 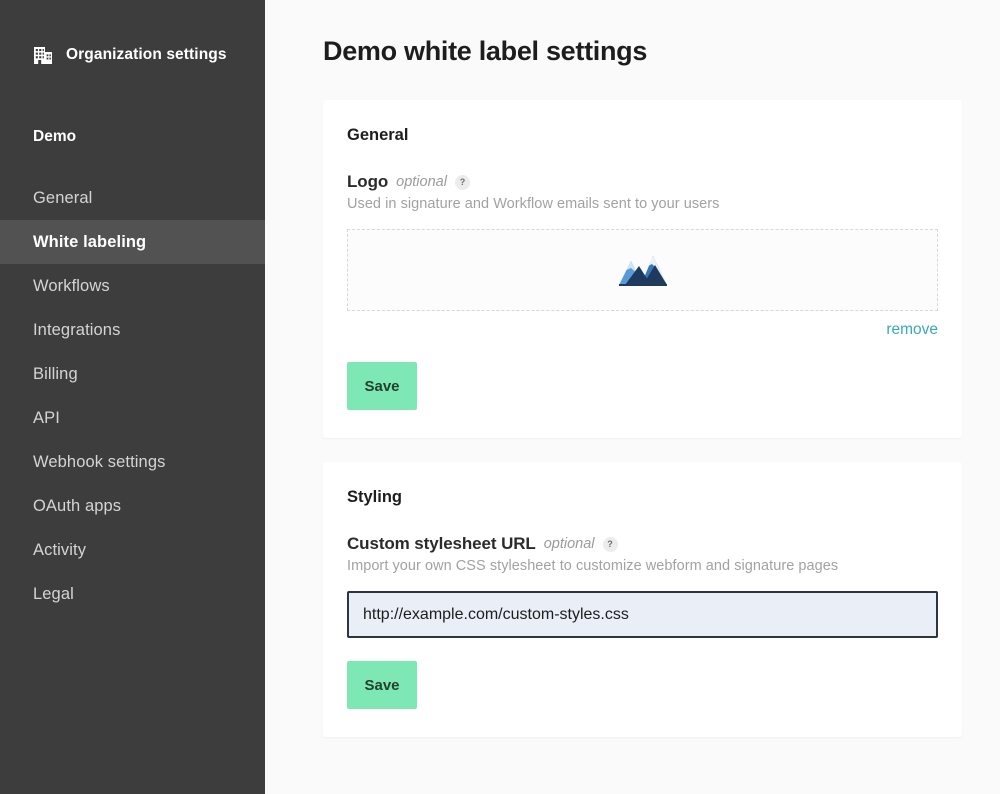 What do you see at coordinates (132, 550) in the screenshot?
I see `sidebar-item-activity: Activity` at bounding box center [132, 550].